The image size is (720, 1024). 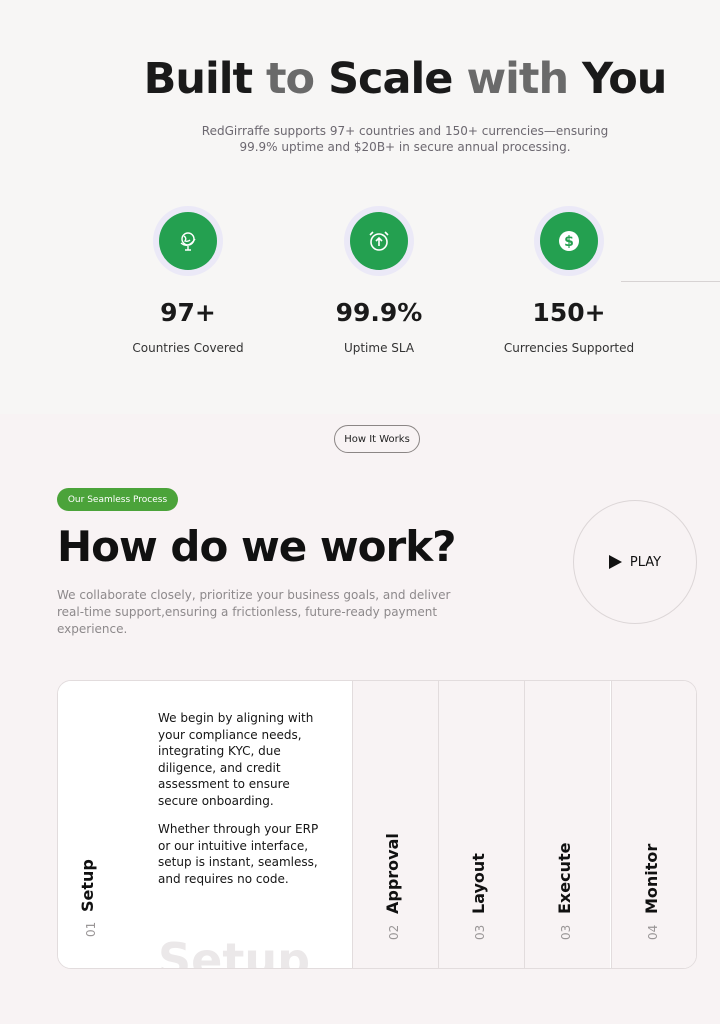 What do you see at coordinates (392, 873) in the screenshot?
I see `step-tab-name: Approval` at bounding box center [392, 873].